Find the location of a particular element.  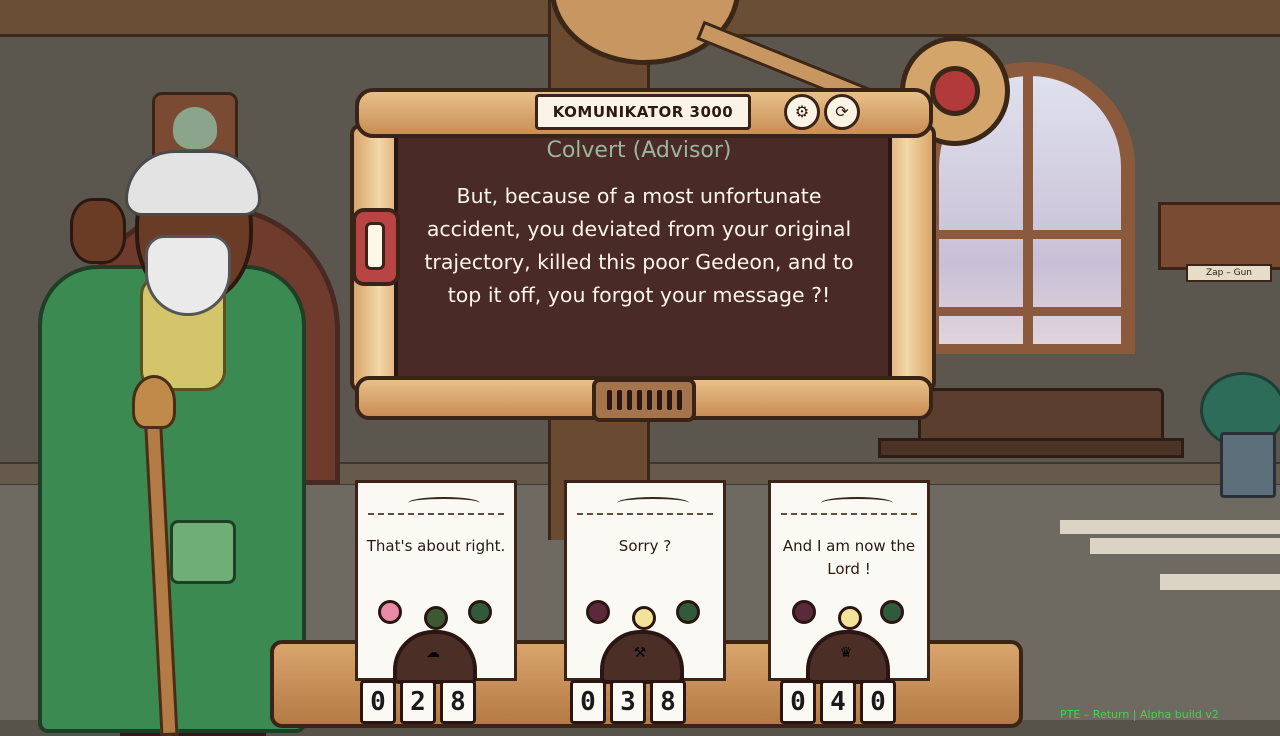

bench-seat is located at coordinates (1031, 448).